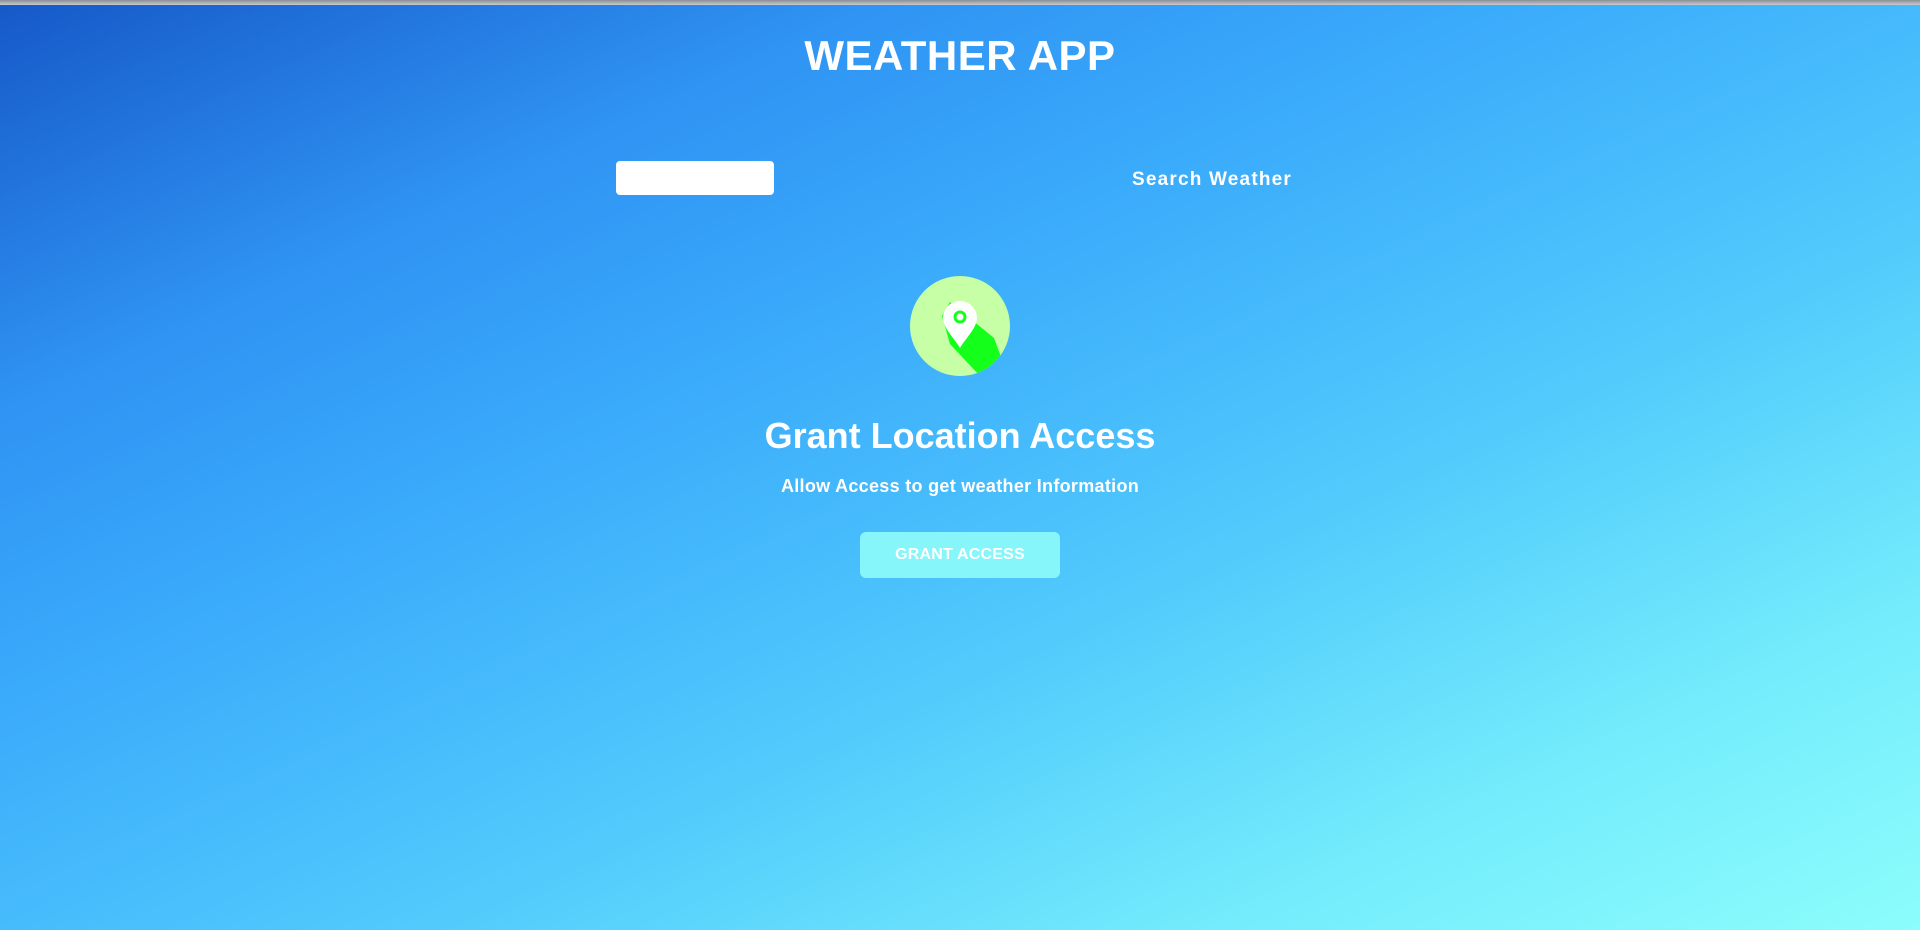 The height and width of the screenshot is (930, 1920). What do you see at coordinates (960, 435) in the screenshot?
I see `grant-location-title: Grant Location Access` at bounding box center [960, 435].